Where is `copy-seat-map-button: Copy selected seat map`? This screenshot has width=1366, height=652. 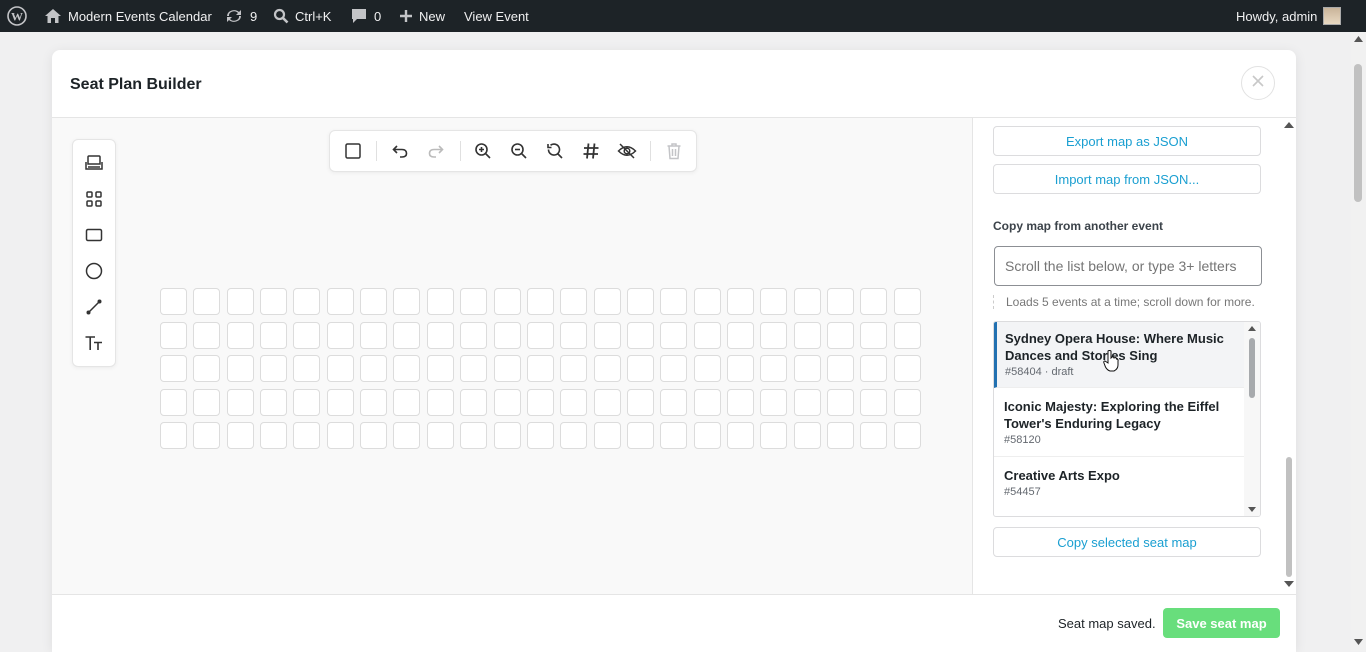 copy-seat-map-button: Copy selected seat map is located at coordinates (1127, 542).